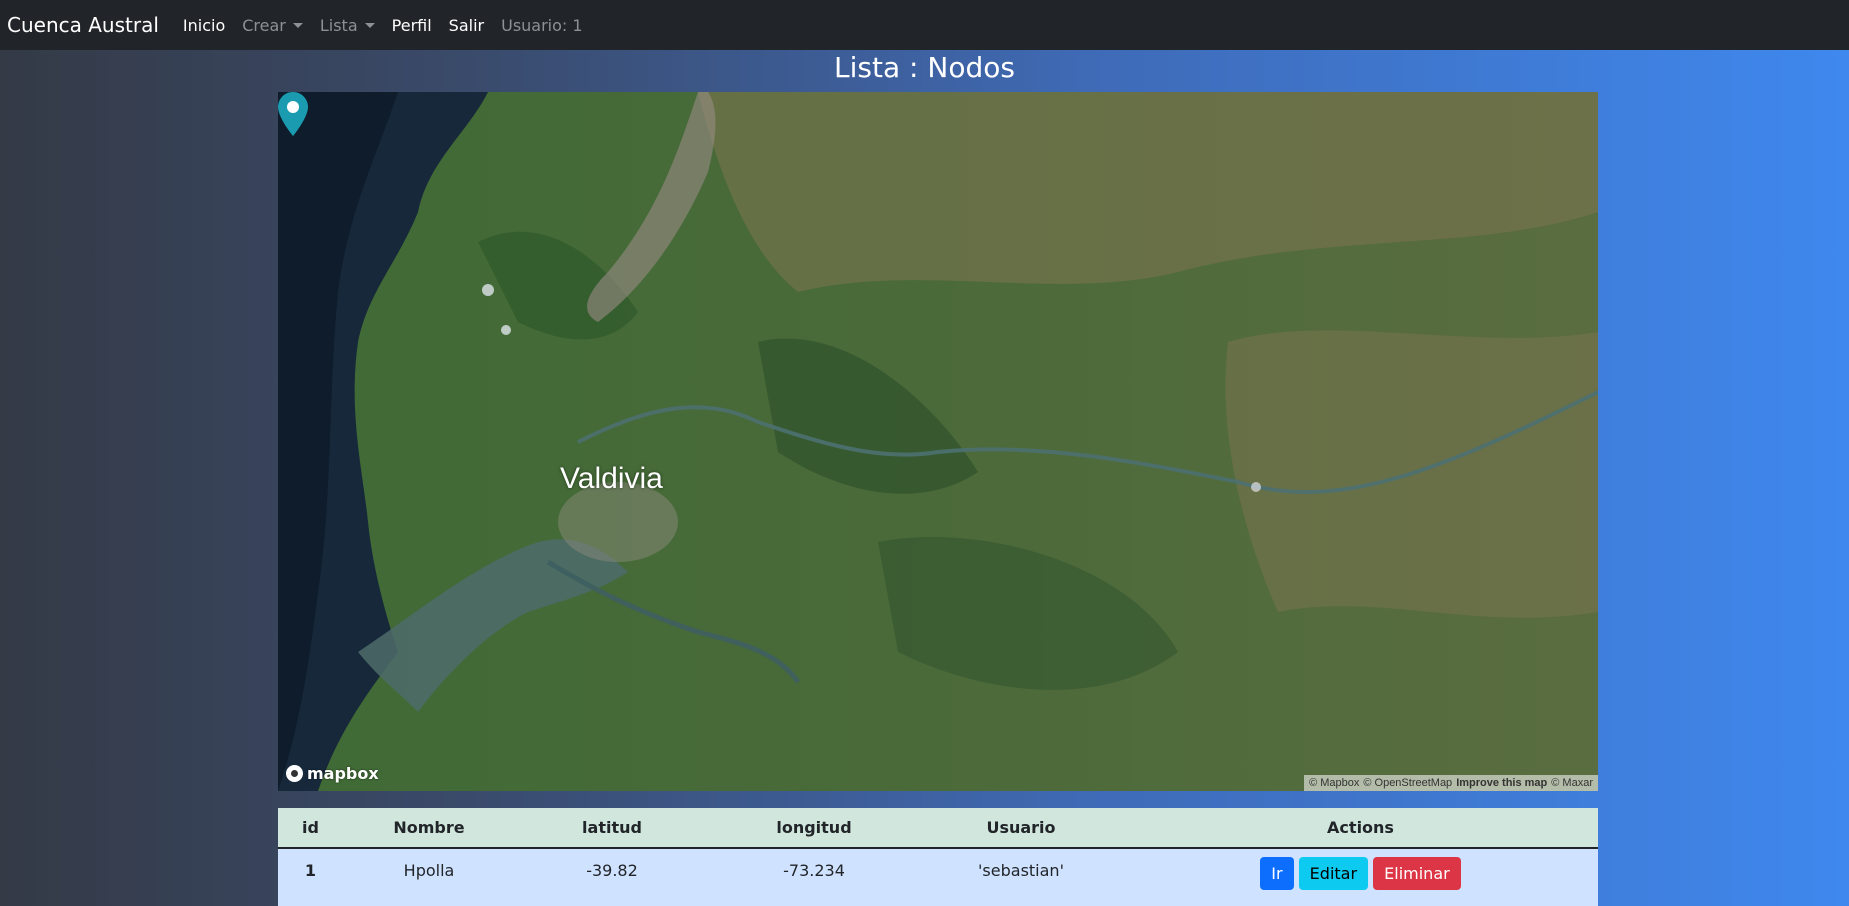 The image size is (1849, 906). I want to click on page-title: Lista : Nodos, so click(924, 67).